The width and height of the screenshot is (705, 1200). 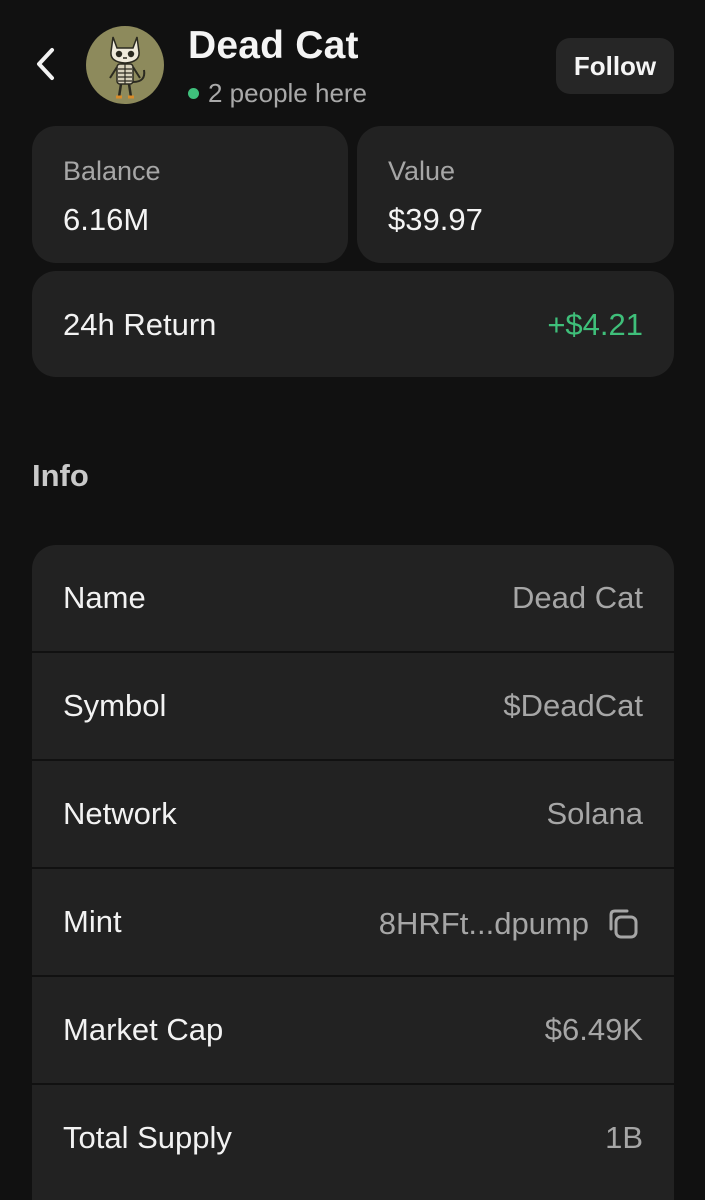 I want to click on info-key: Total Supply, so click(x=147, y=1137).